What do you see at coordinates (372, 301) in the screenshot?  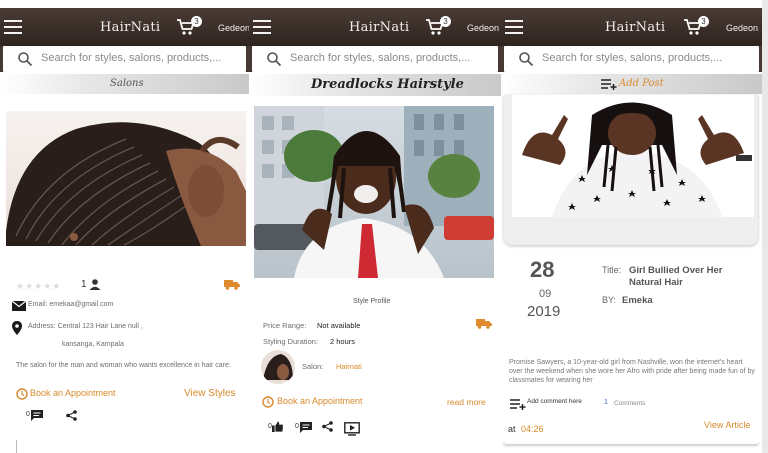 I see `style-profile-label: Style Profile` at bounding box center [372, 301].